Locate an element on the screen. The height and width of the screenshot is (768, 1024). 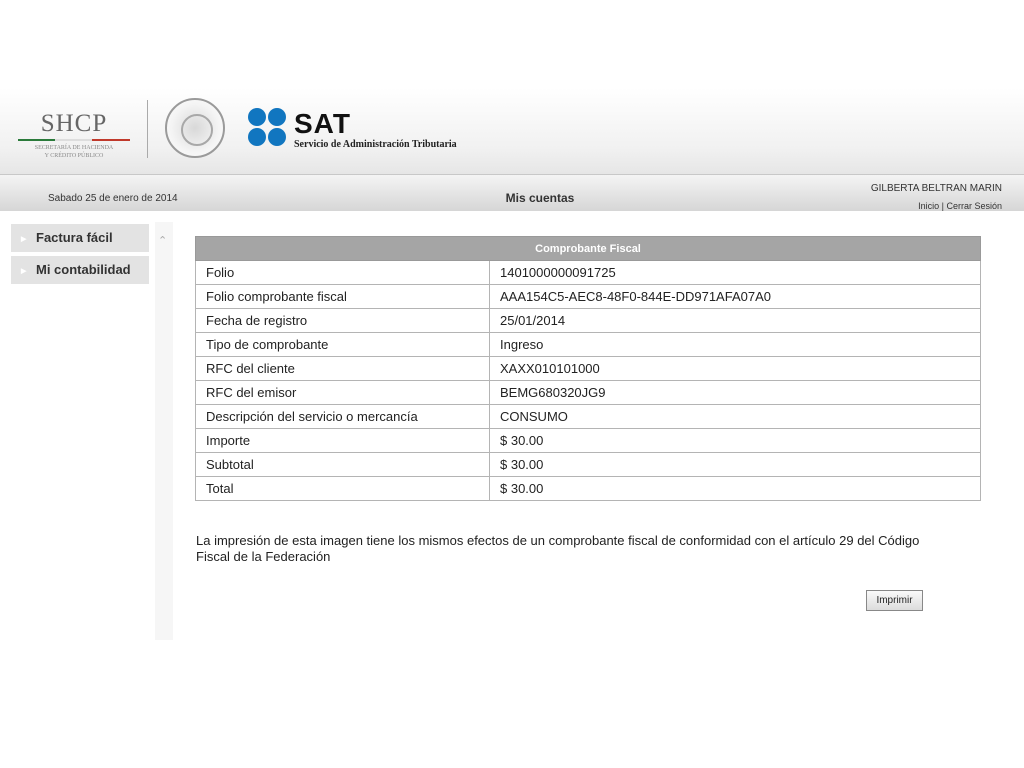
print-button: Imprimir is located at coordinates (894, 600).